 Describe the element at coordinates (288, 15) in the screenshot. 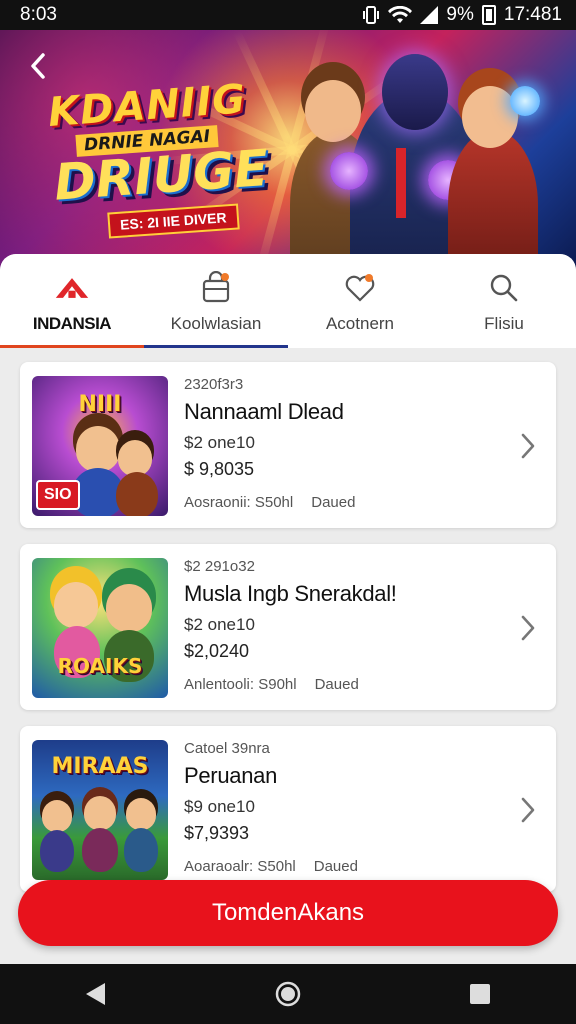

I see `status-bar: 8:03 9% 17:481` at that location.